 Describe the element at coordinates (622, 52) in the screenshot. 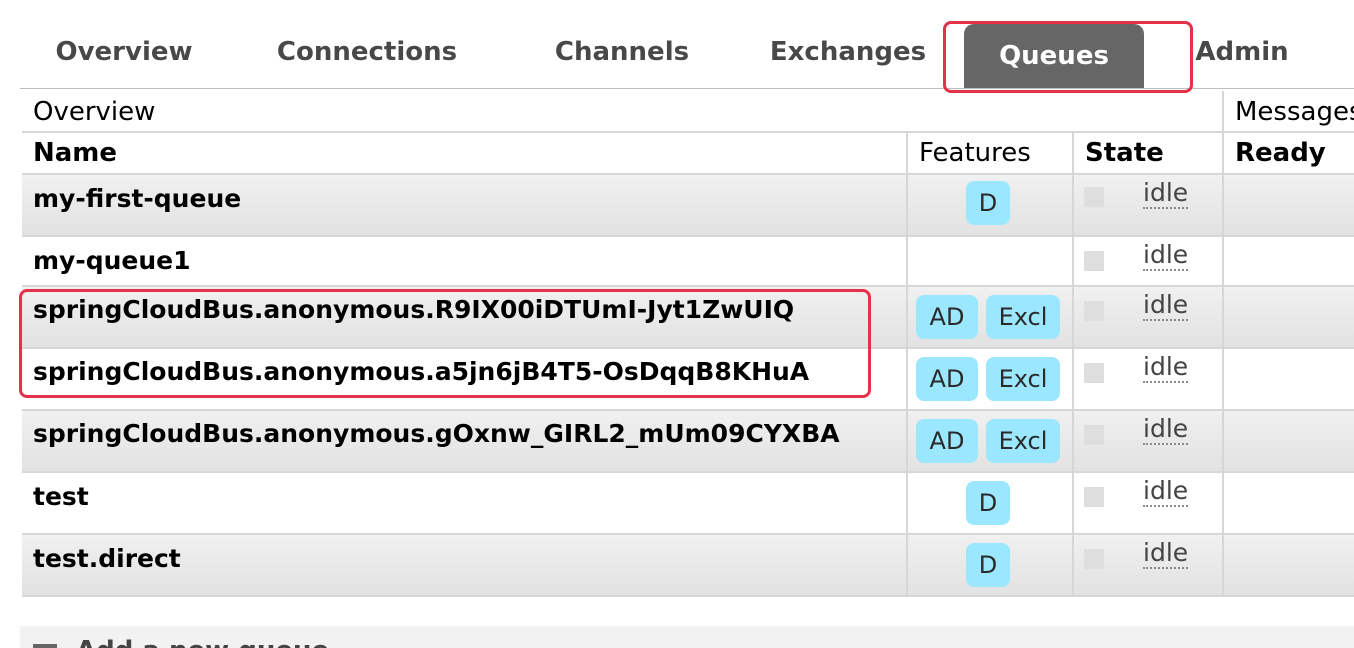

I see `tab-channels: Channels` at that location.